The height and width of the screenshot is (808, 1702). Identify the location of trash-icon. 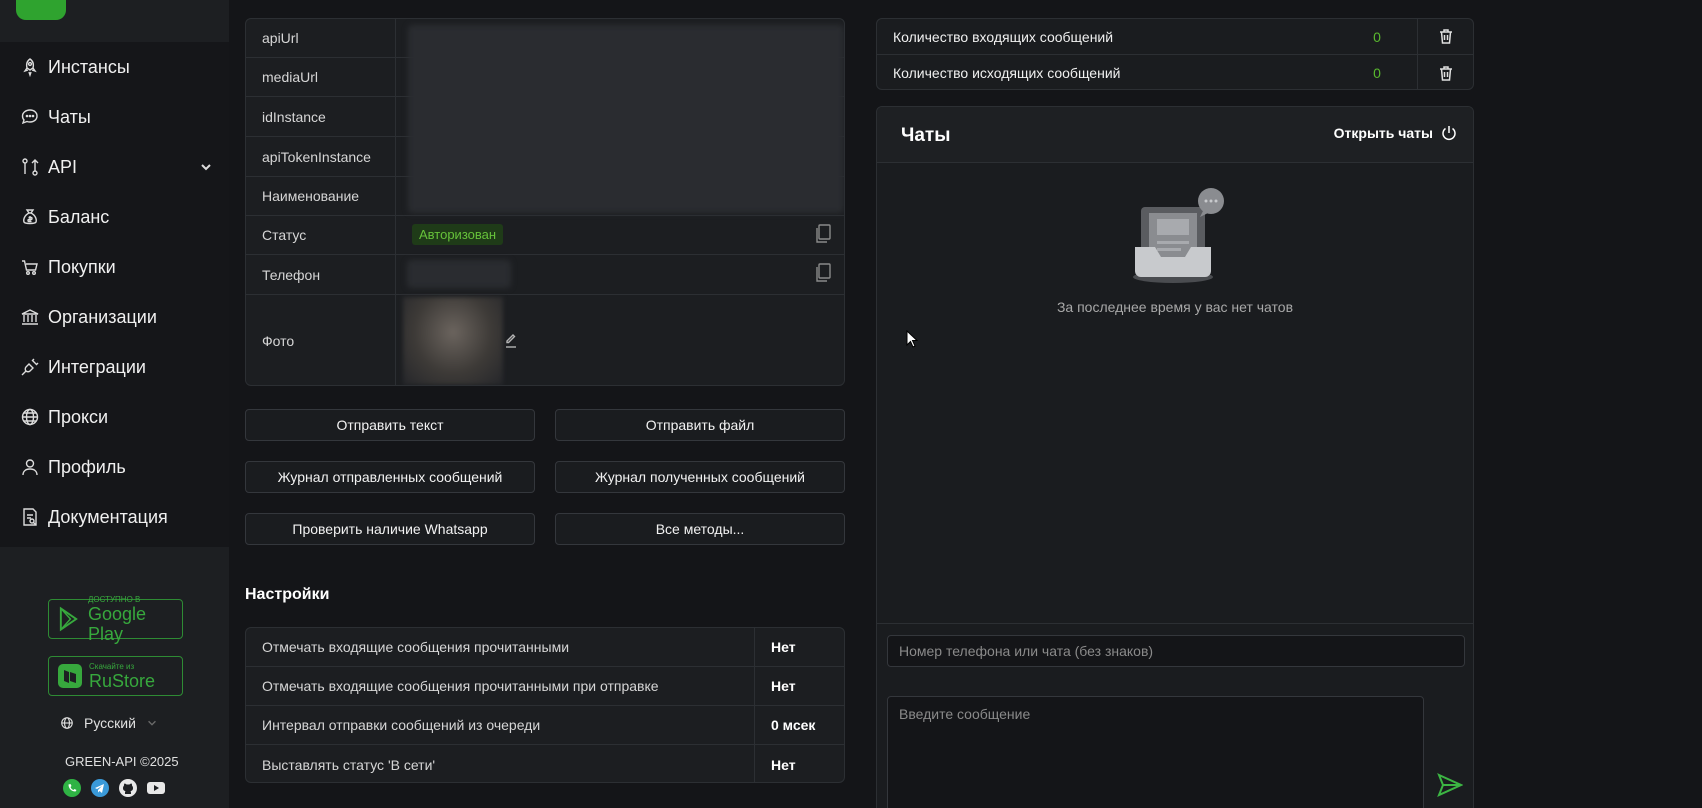
(1445, 73).